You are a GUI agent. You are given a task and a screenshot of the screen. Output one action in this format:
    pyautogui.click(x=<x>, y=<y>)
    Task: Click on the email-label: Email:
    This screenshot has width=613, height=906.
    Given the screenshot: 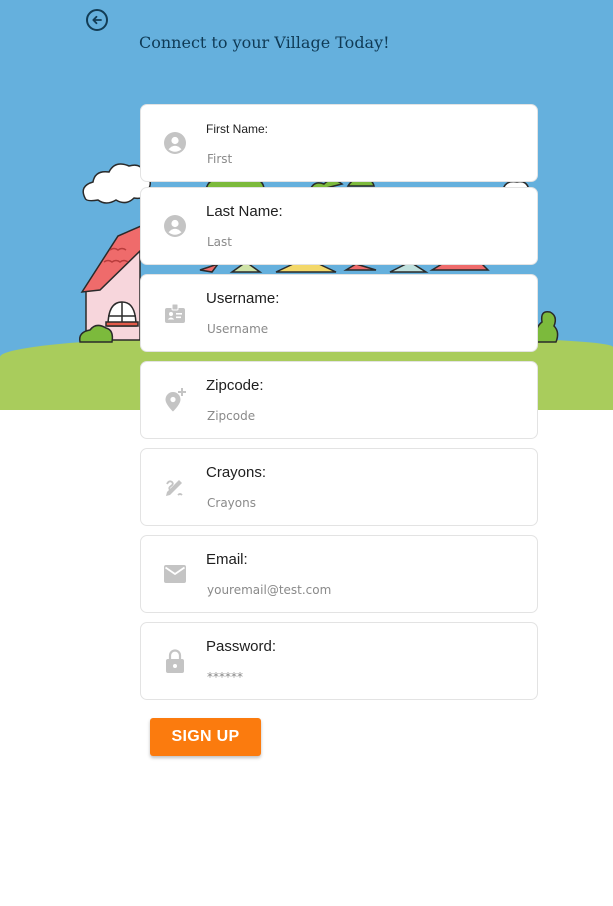 What is the action you would take?
    pyautogui.click(x=227, y=559)
    